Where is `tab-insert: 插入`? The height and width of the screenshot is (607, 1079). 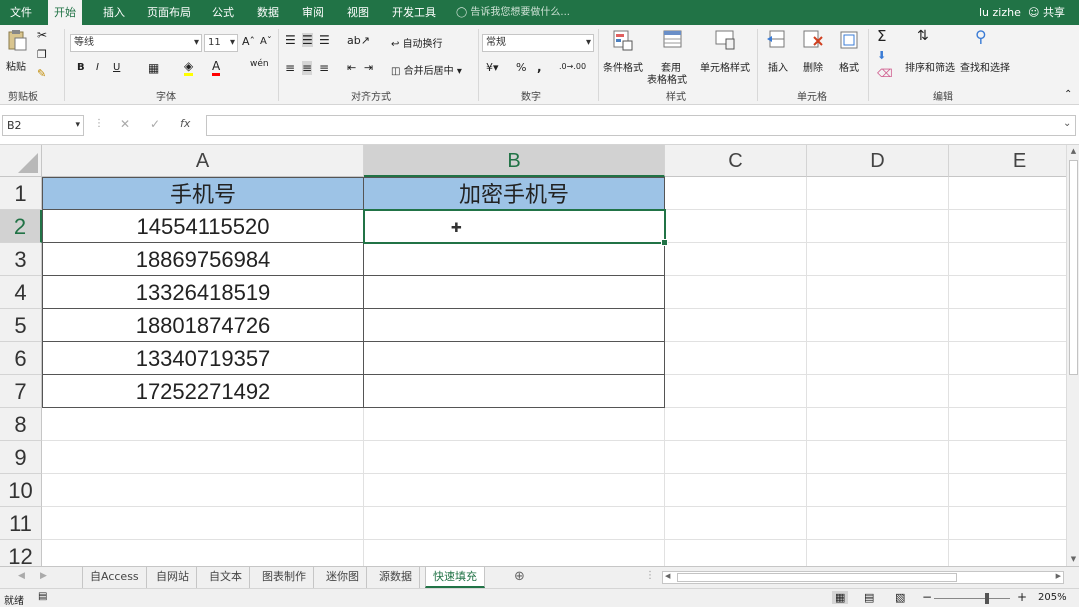 tab-insert: 插入 is located at coordinates (114, 12).